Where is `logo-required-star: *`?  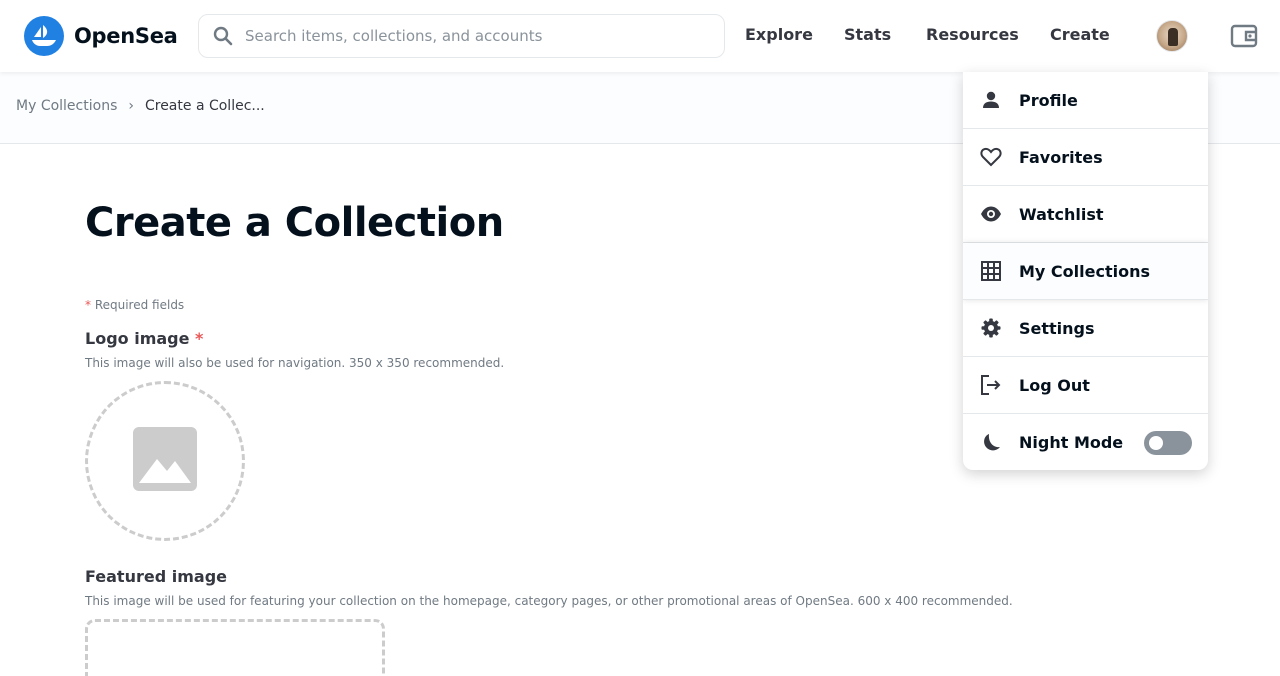
logo-required-star: * is located at coordinates (199, 338).